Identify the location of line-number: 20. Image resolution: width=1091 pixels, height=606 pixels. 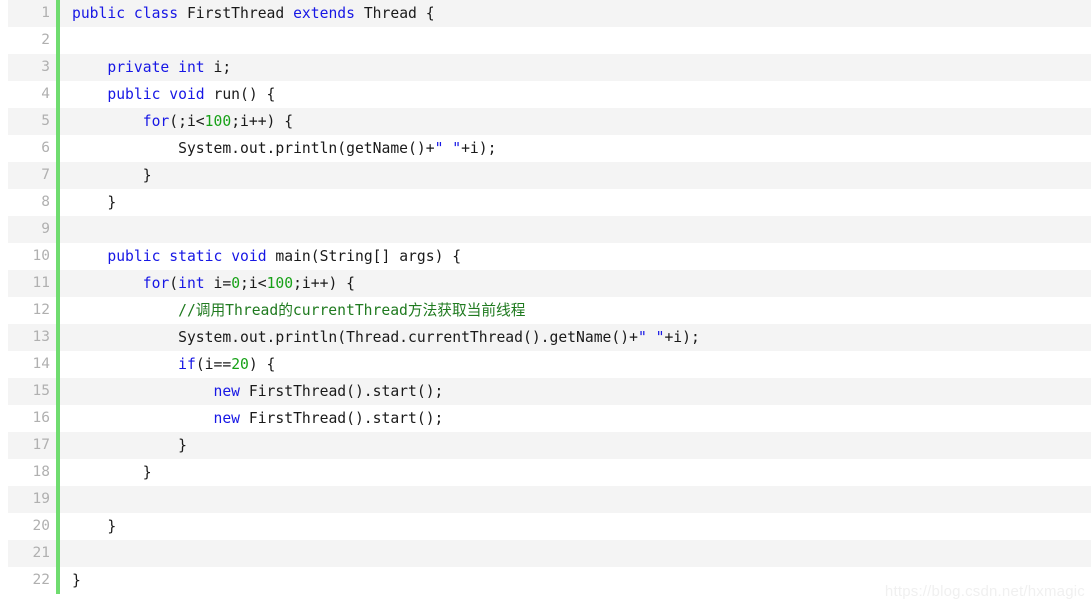
(41, 526).